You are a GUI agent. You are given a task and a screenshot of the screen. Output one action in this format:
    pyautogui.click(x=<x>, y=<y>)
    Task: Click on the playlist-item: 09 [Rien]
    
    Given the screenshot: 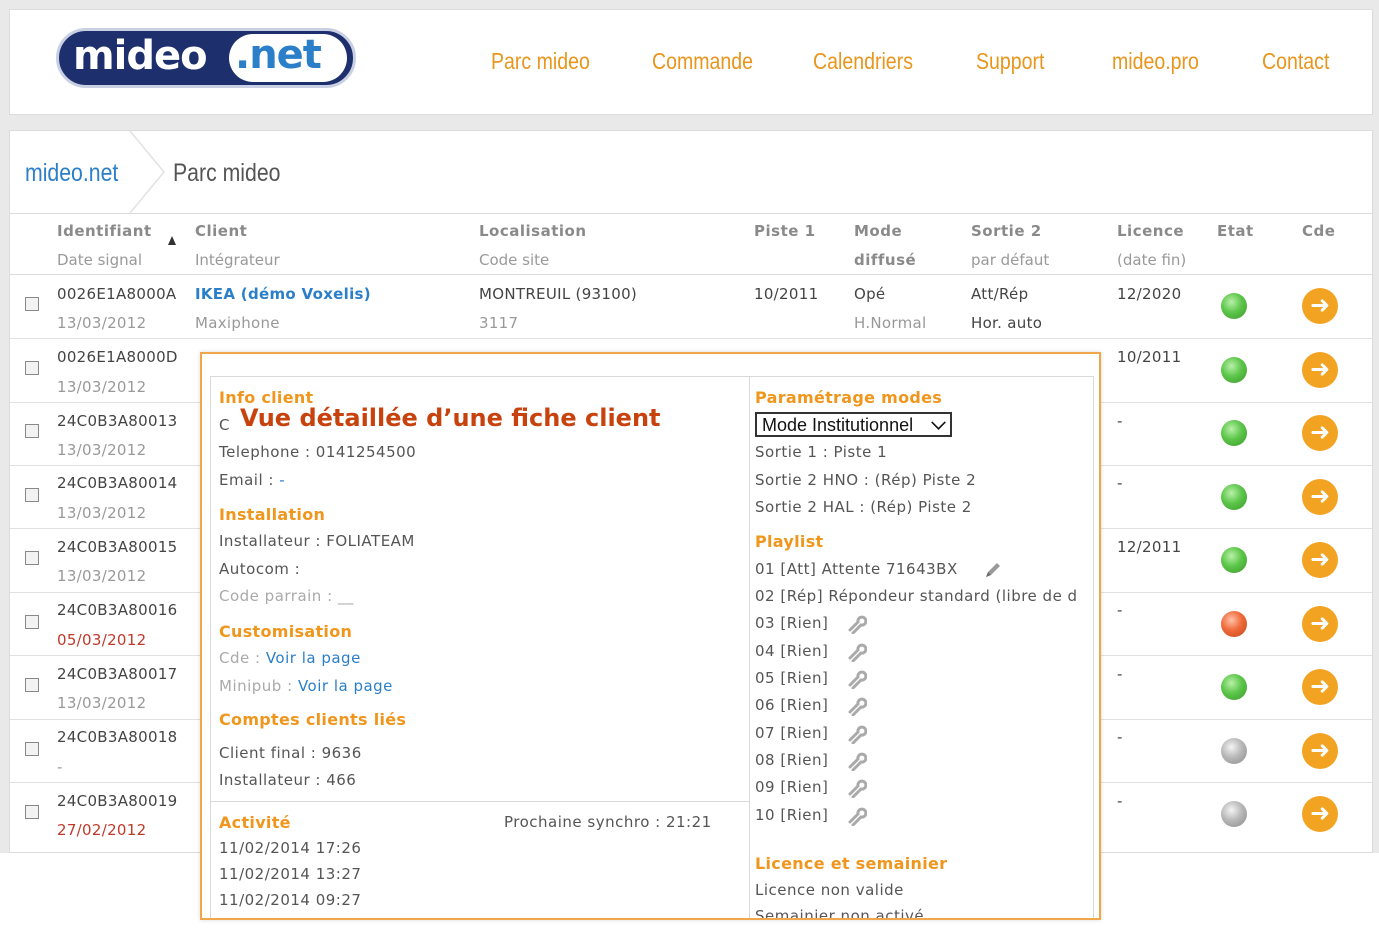 What is the action you would take?
    pyautogui.click(x=792, y=787)
    